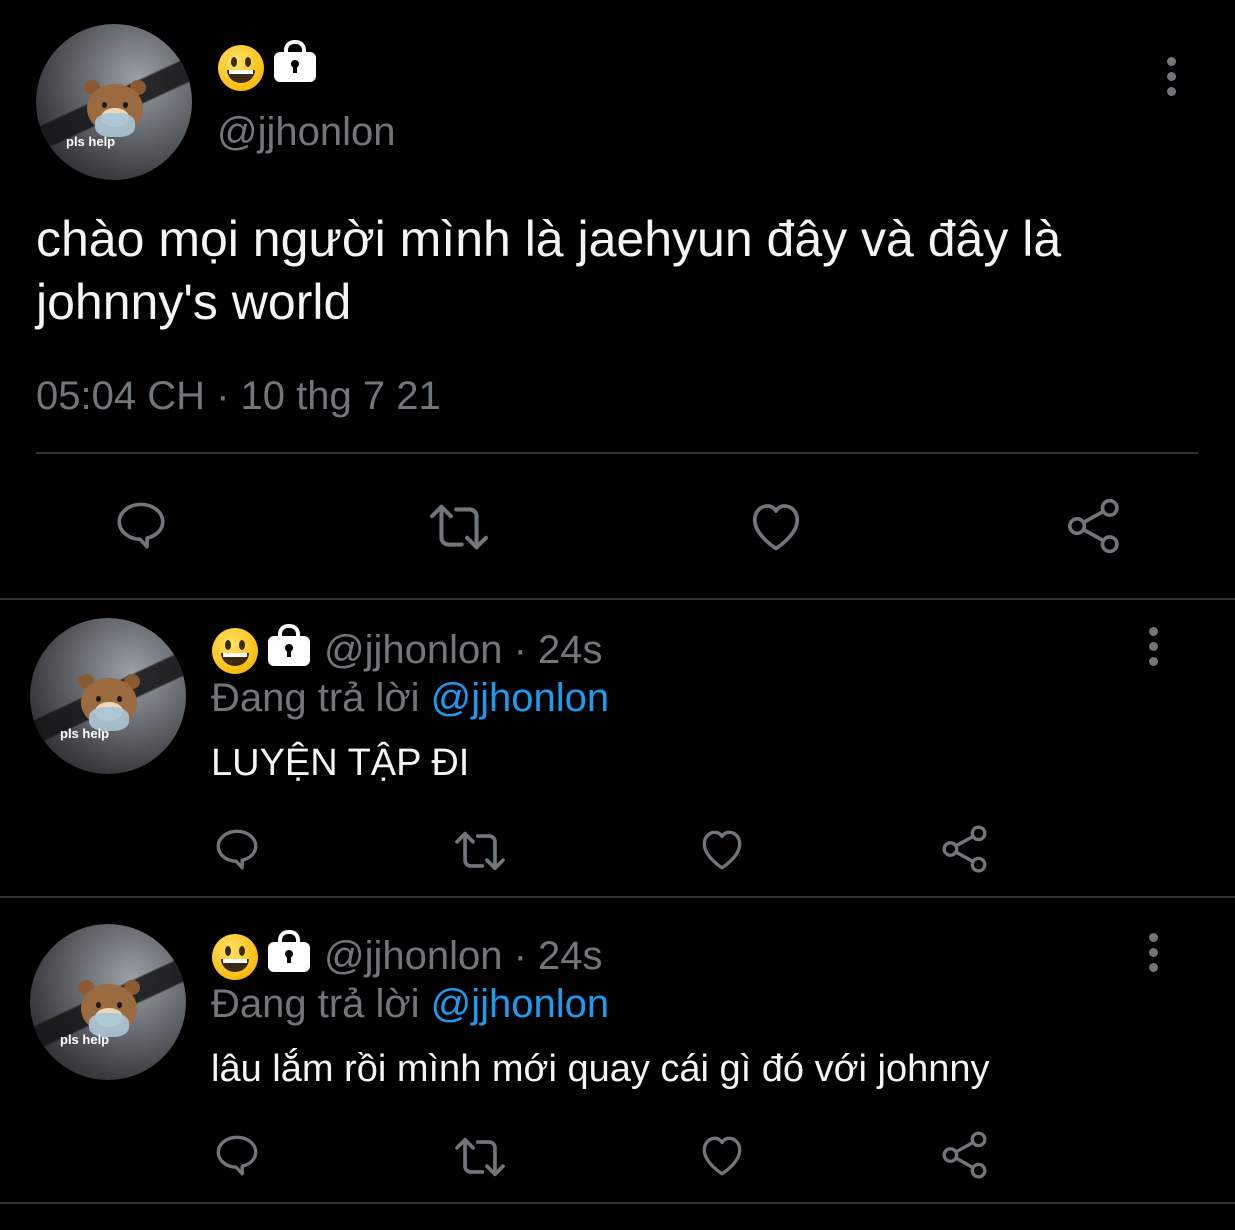 This screenshot has height=1230, width=1235. Describe the element at coordinates (340, 763) in the screenshot. I see `tweet-text: LUYỆN TẬP ĐI` at that location.